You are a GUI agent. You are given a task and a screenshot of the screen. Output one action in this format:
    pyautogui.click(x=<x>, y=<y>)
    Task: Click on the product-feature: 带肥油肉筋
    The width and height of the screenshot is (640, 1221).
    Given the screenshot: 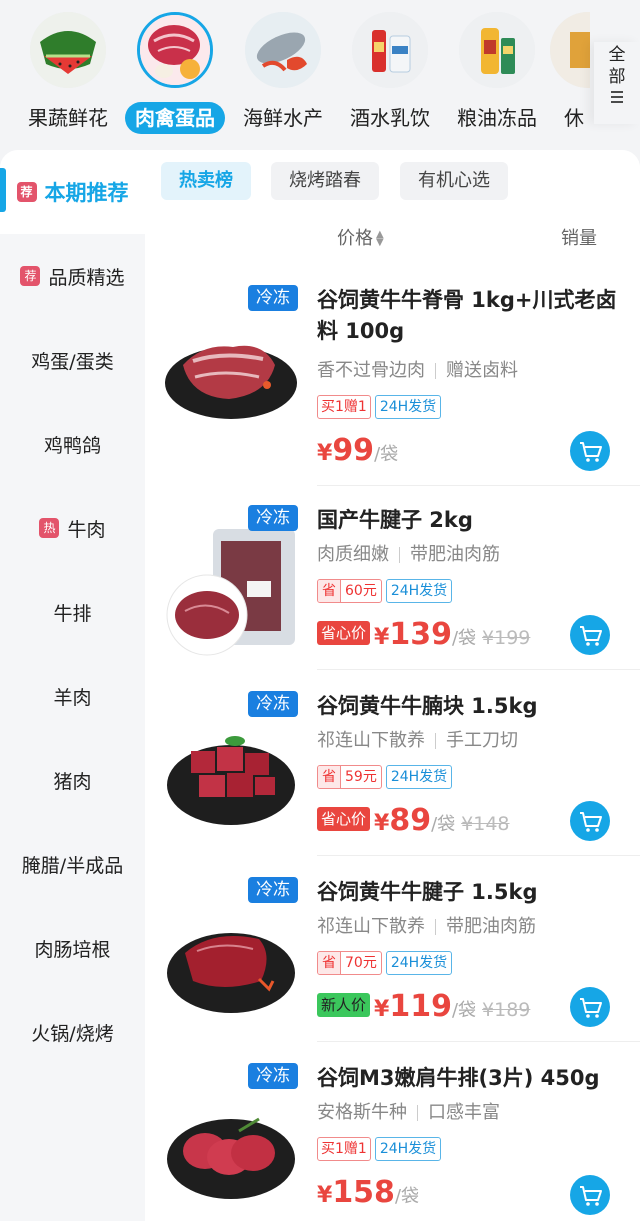 What is the action you would take?
    pyautogui.click(x=491, y=926)
    